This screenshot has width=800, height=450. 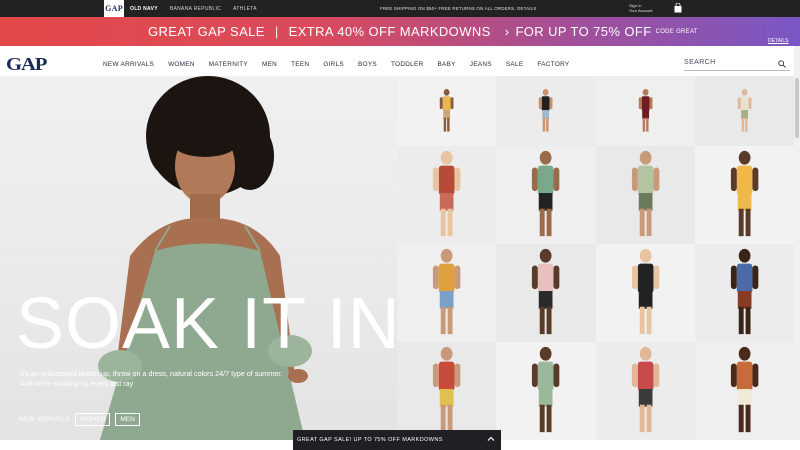 I want to click on brand-tab-old-navy: OLD NAVY, so click(x=144, y=8).